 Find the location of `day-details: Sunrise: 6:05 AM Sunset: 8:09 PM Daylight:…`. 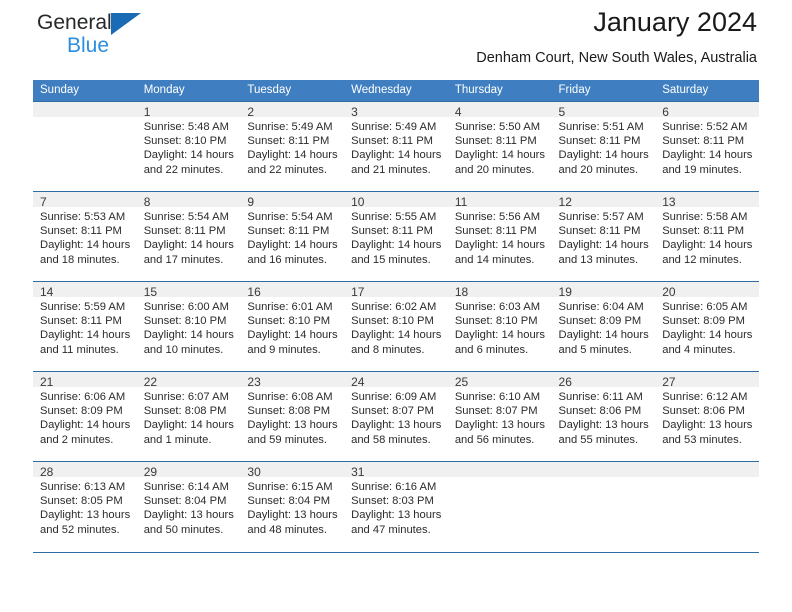

day-details: Sunrise: 6:05 AM Sunset: 8:09 PM Daylight:… is located at coordinates (707, 327).